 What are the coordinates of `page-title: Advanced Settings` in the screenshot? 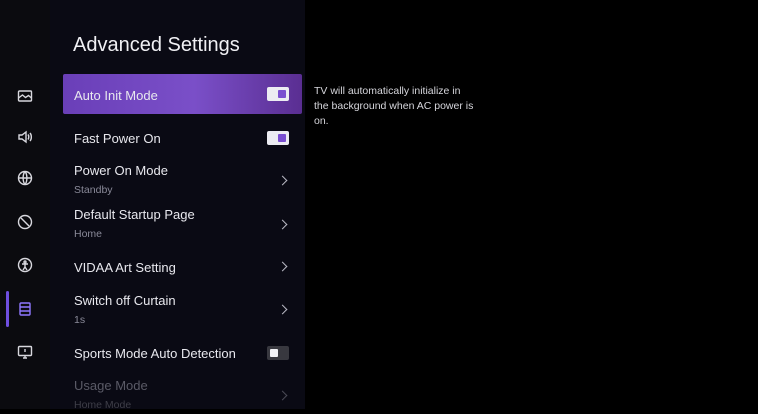 It's located at (156, 45).